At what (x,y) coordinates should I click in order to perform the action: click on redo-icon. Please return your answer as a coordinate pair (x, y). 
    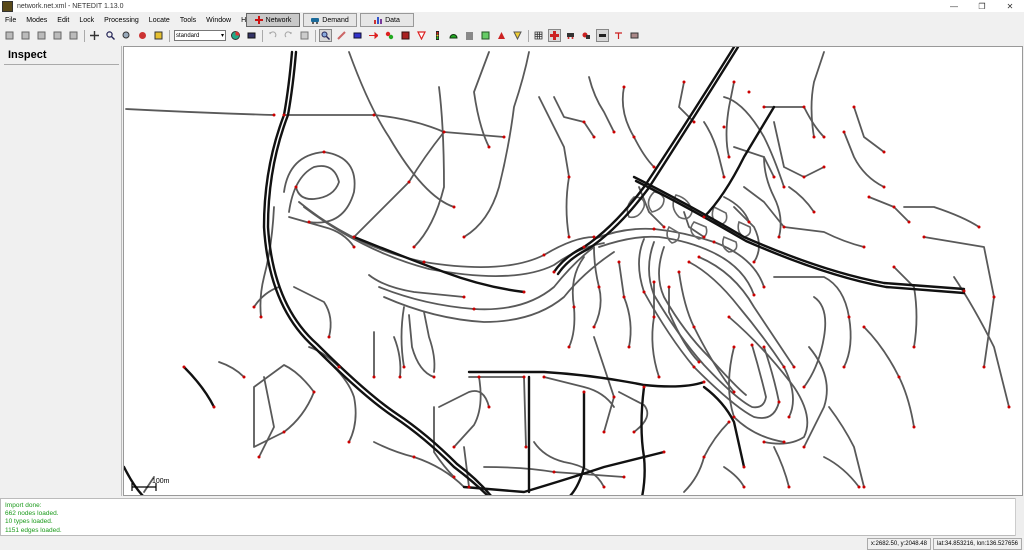
    Looking at the image, I should click on (288, 35).